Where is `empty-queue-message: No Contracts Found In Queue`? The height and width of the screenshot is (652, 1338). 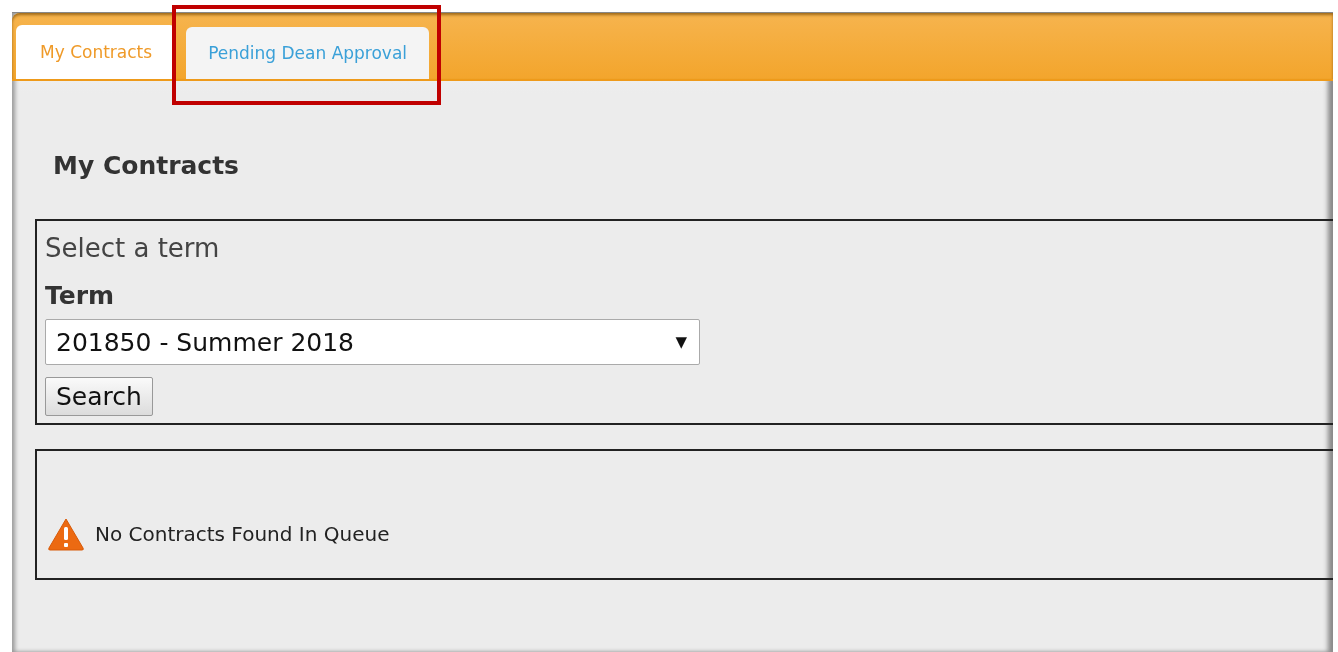 empty-queue-message: No Contracts Found In Queue is located at coordinates (242, 533).